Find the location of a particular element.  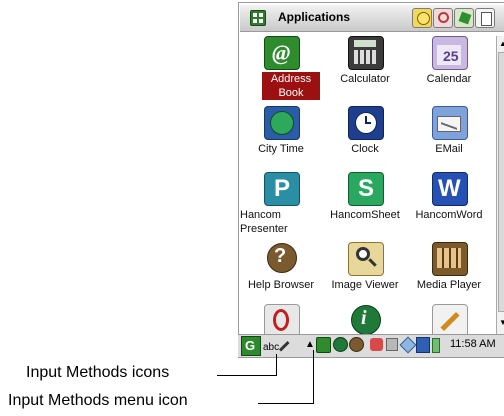

image-viewer-icon is located at coordinates (366, 259).